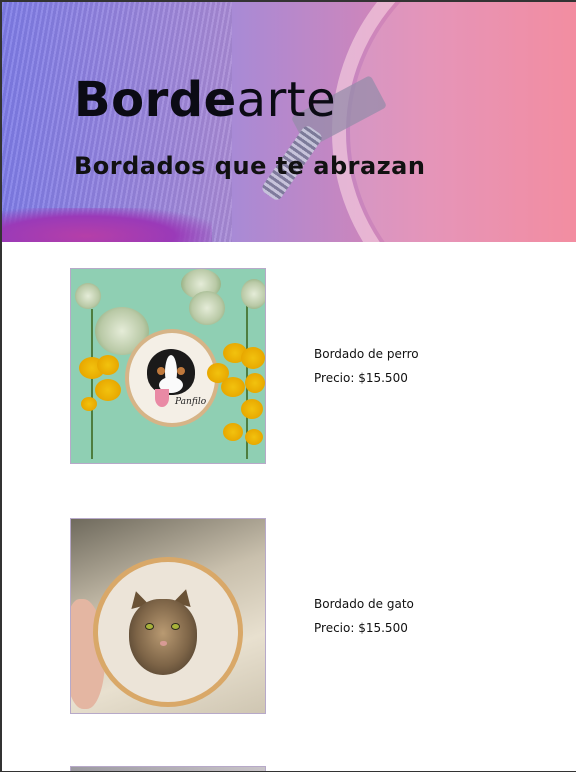  I want to click on product-image-dog: Panfilo, so click(168, 366).